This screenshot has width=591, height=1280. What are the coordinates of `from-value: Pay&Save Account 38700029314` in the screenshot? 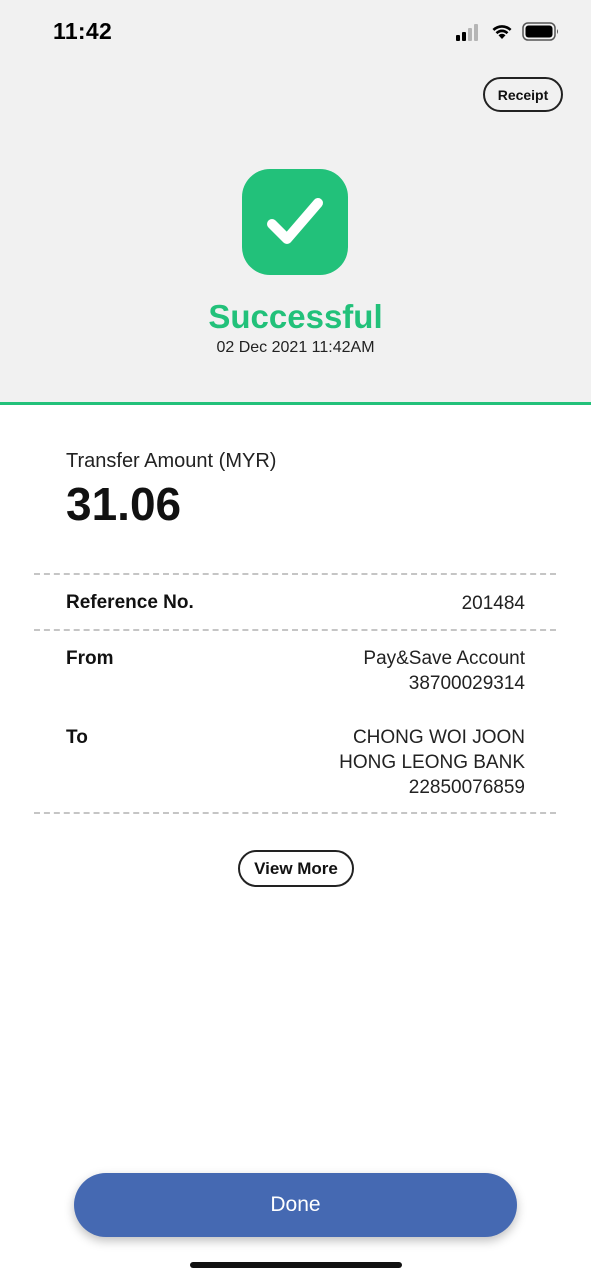 It's located at (444, 671).